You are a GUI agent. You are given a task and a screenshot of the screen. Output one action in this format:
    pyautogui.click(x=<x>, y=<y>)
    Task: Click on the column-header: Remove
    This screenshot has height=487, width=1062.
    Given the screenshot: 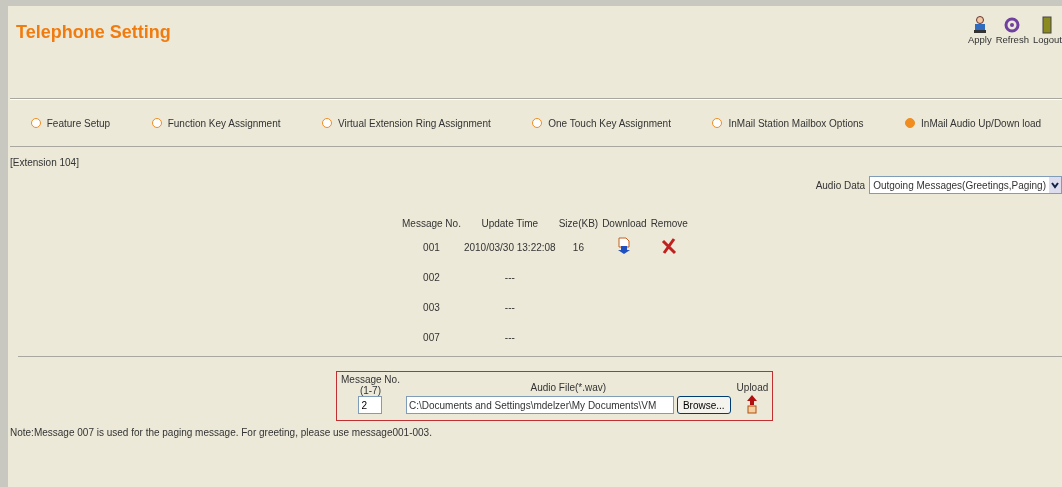 What is the action you would take?
    pyautogui.click(x=669, y=223)
    